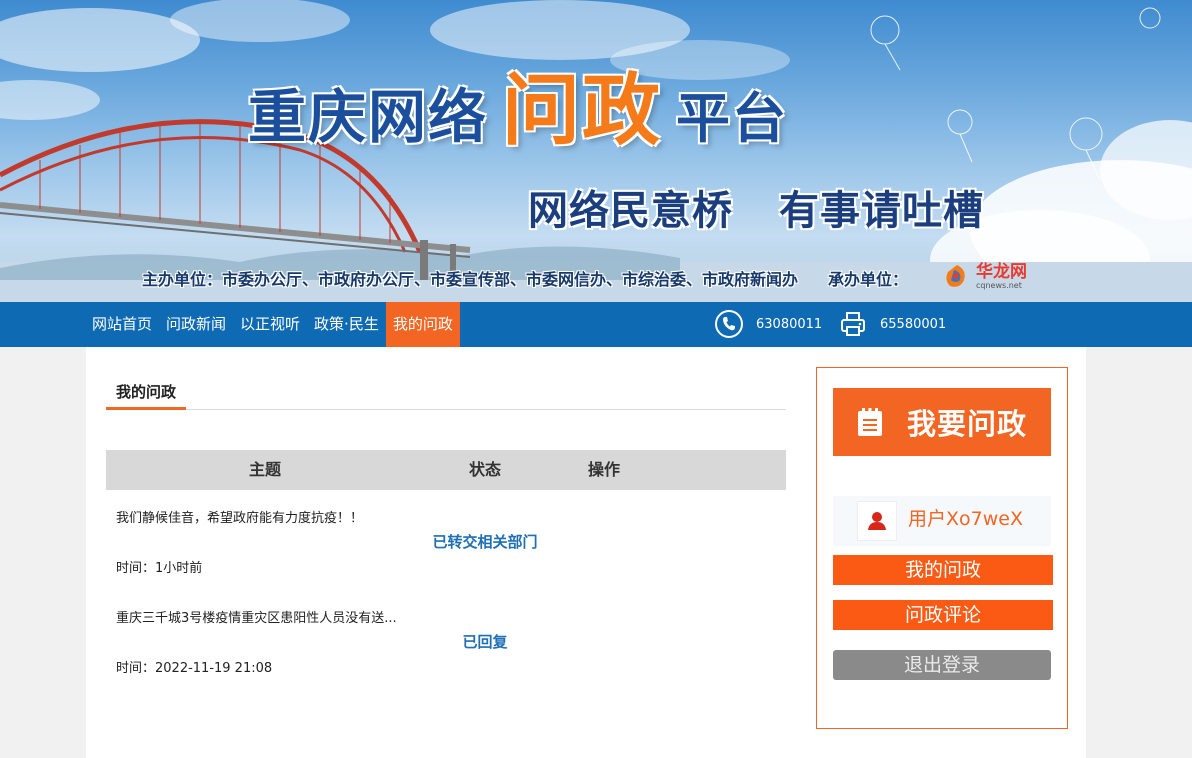 The height and width of the screenshot is (758, 1192). Describe the element at coordinates (943, 615) in the screenshot. I see `question-comments-button: 问政评论` at that location.